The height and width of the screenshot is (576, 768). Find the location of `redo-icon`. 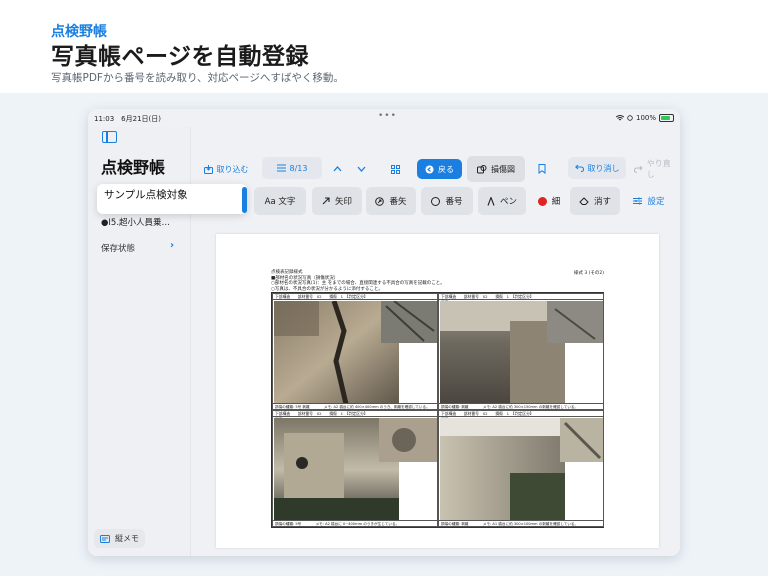

redo-icon is located at coordinates (638, 169).